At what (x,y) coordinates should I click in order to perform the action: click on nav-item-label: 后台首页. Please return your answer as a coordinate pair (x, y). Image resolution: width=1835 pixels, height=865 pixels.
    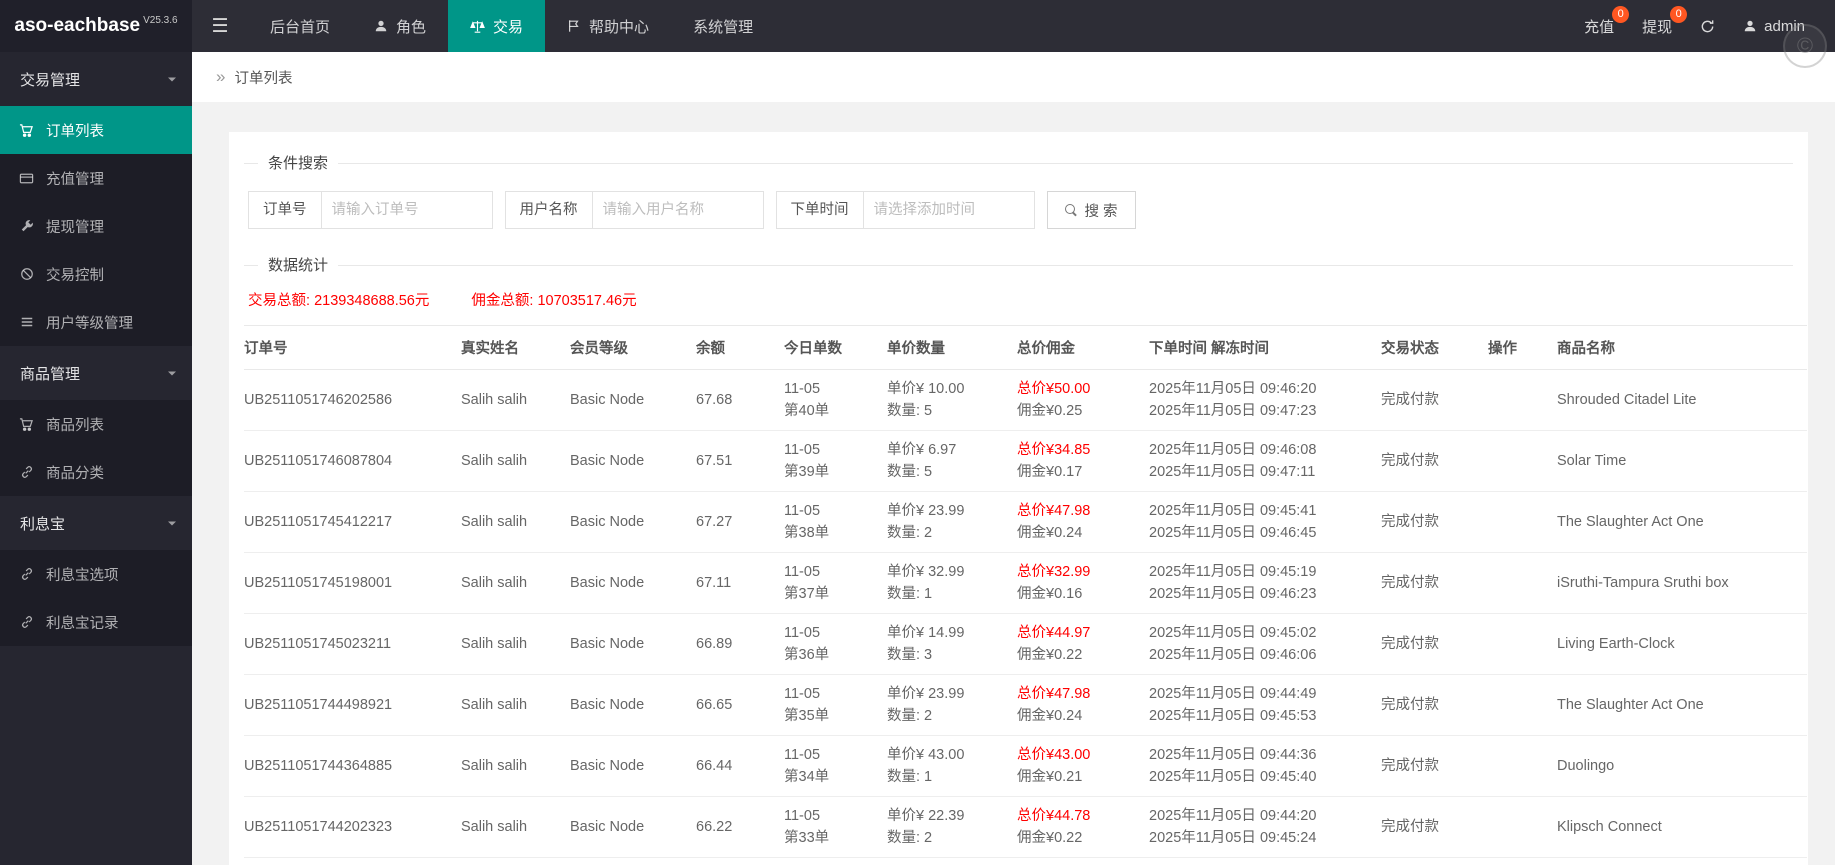
    Looking at the image, I should click on (300, 27).